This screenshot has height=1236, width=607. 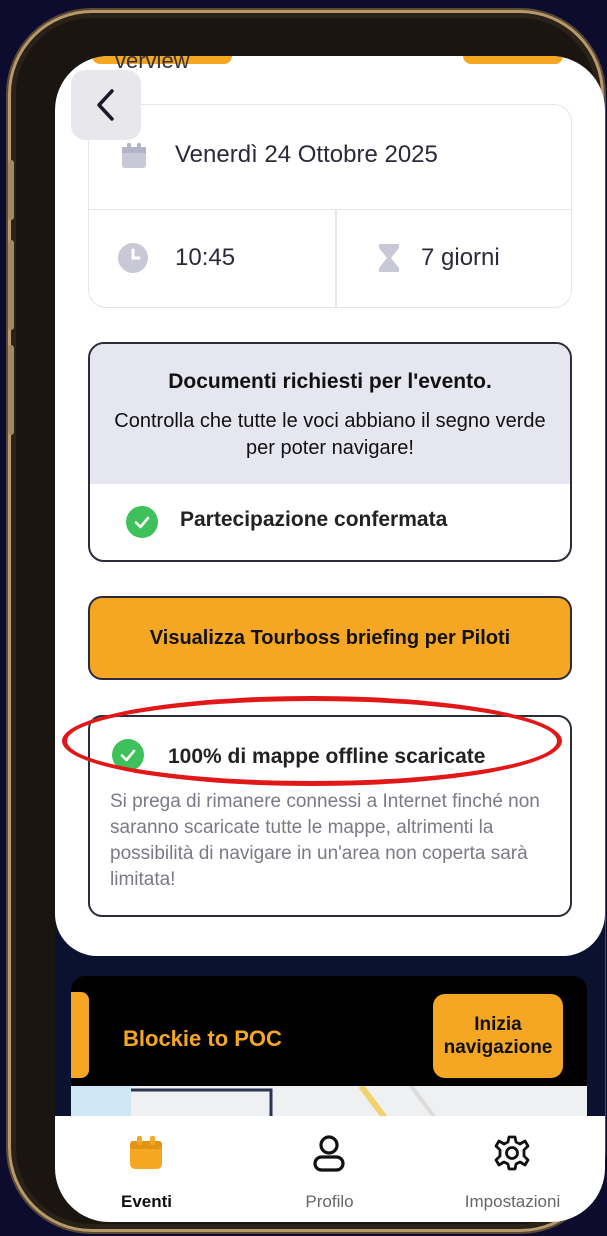 I want to click on bottom-tab-bar: Eventi Profilo Impostazioni, so click(x=330, y=1169).